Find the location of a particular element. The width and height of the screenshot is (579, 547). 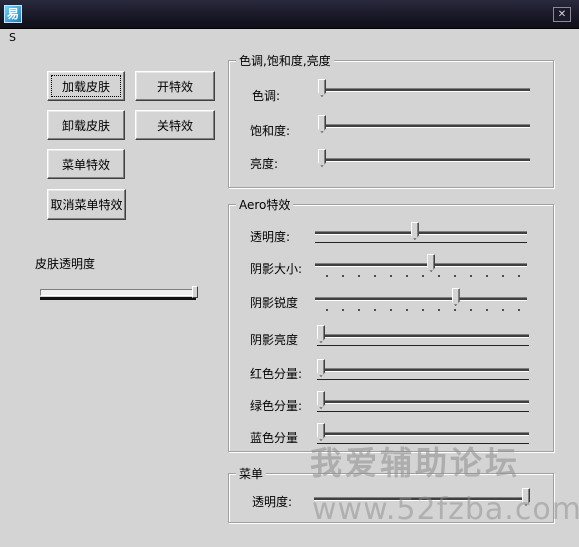

shadow-size-track is located at coordinates (421, 265).